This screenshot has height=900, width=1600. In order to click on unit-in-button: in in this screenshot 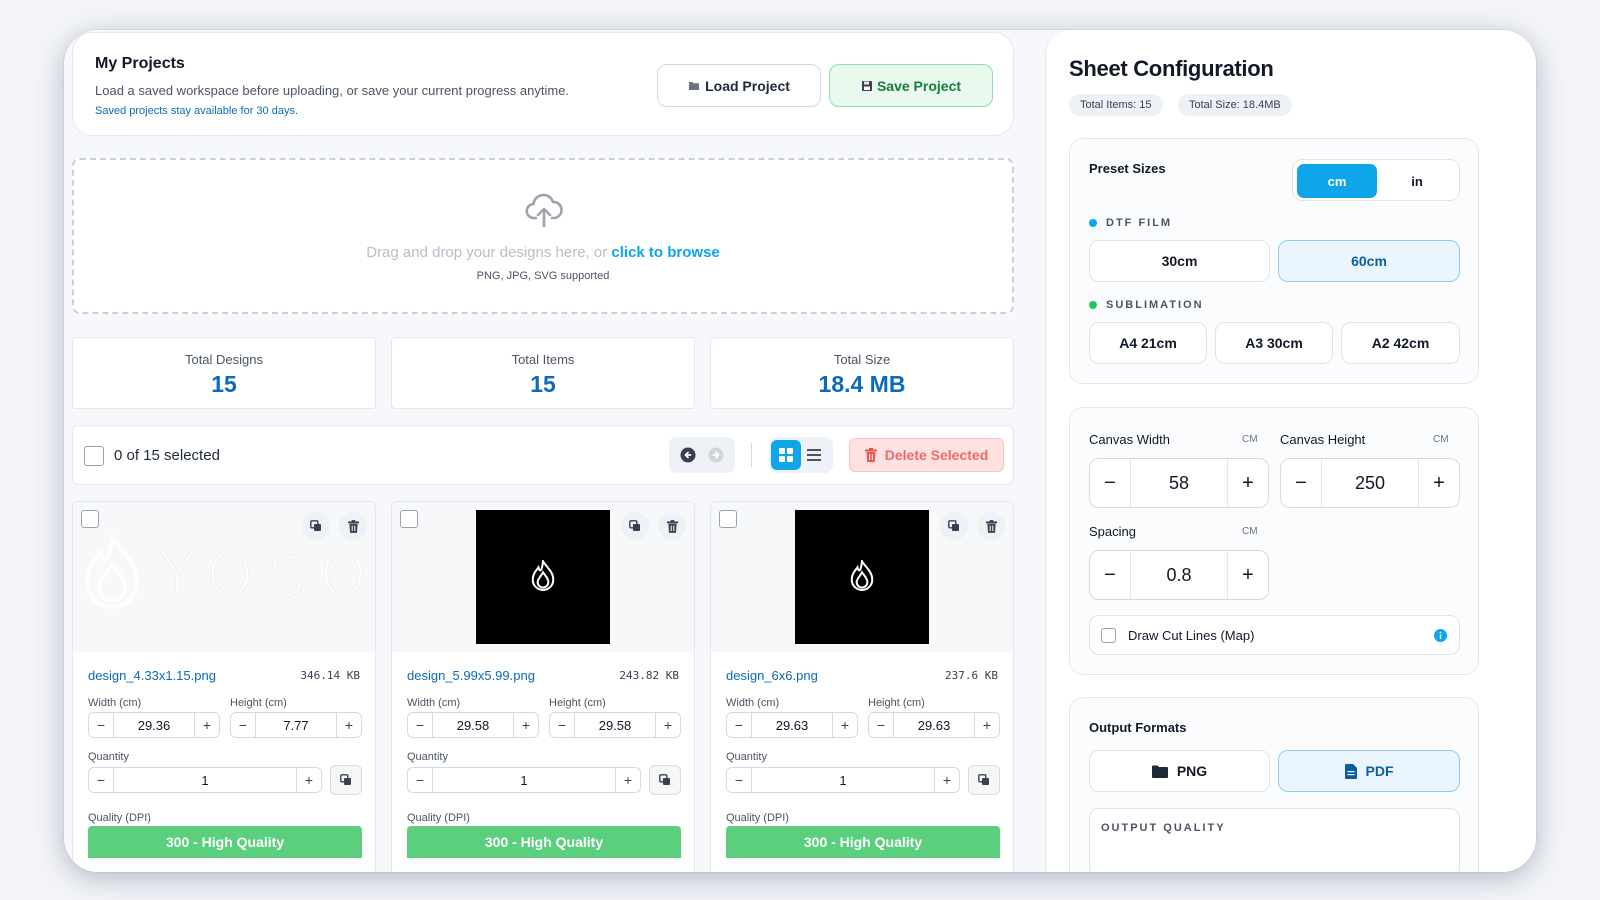, I will do `click(1417, 181)`.